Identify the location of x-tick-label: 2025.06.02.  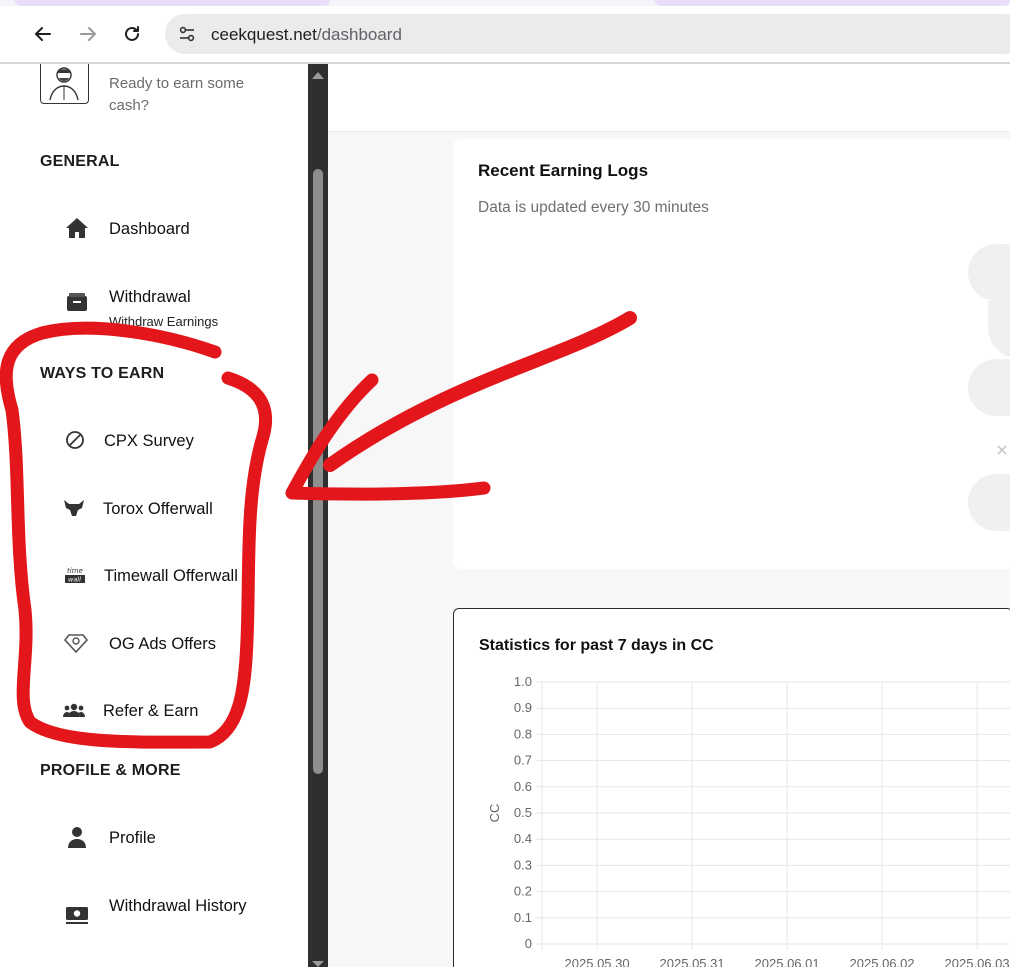
(882, 961).